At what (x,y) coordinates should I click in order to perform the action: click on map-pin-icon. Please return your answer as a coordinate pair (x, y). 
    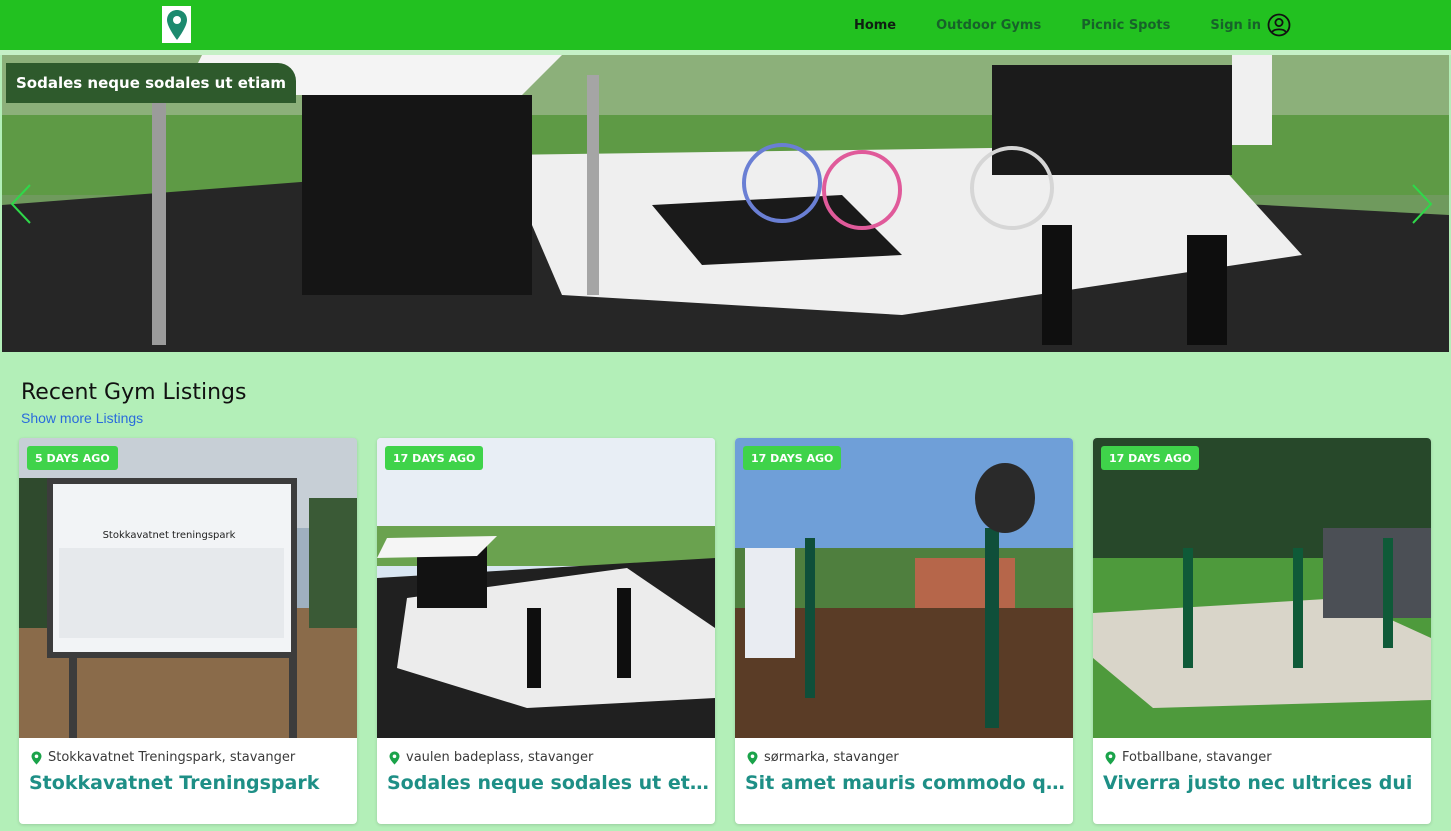
    Looking at the image, I should click on (176, 24).